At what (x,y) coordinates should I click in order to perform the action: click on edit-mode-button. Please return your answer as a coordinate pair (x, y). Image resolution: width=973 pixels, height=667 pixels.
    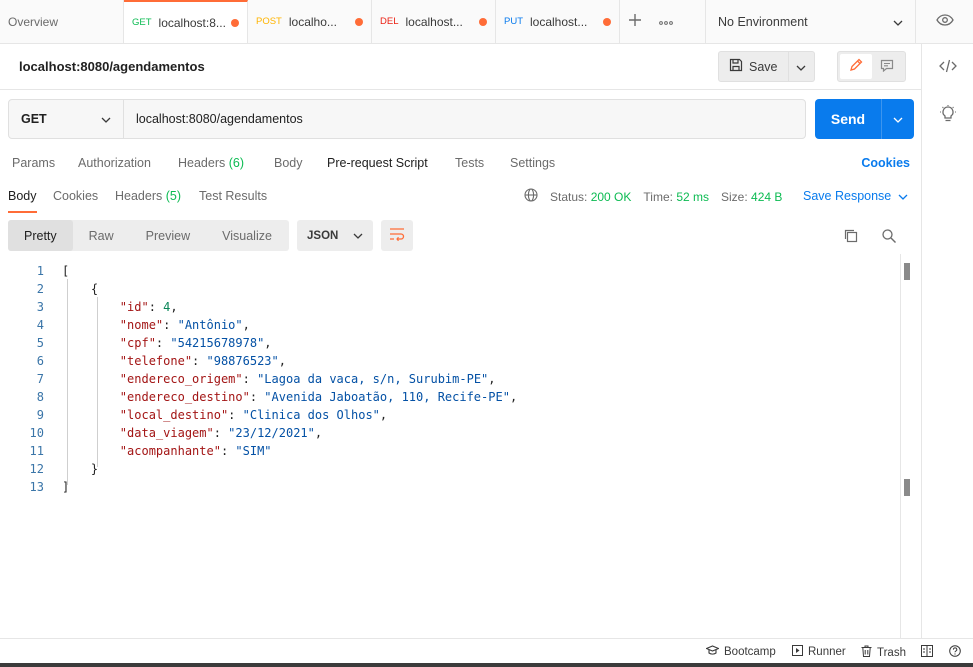
    Looking at the image, I should click on (856, 66).